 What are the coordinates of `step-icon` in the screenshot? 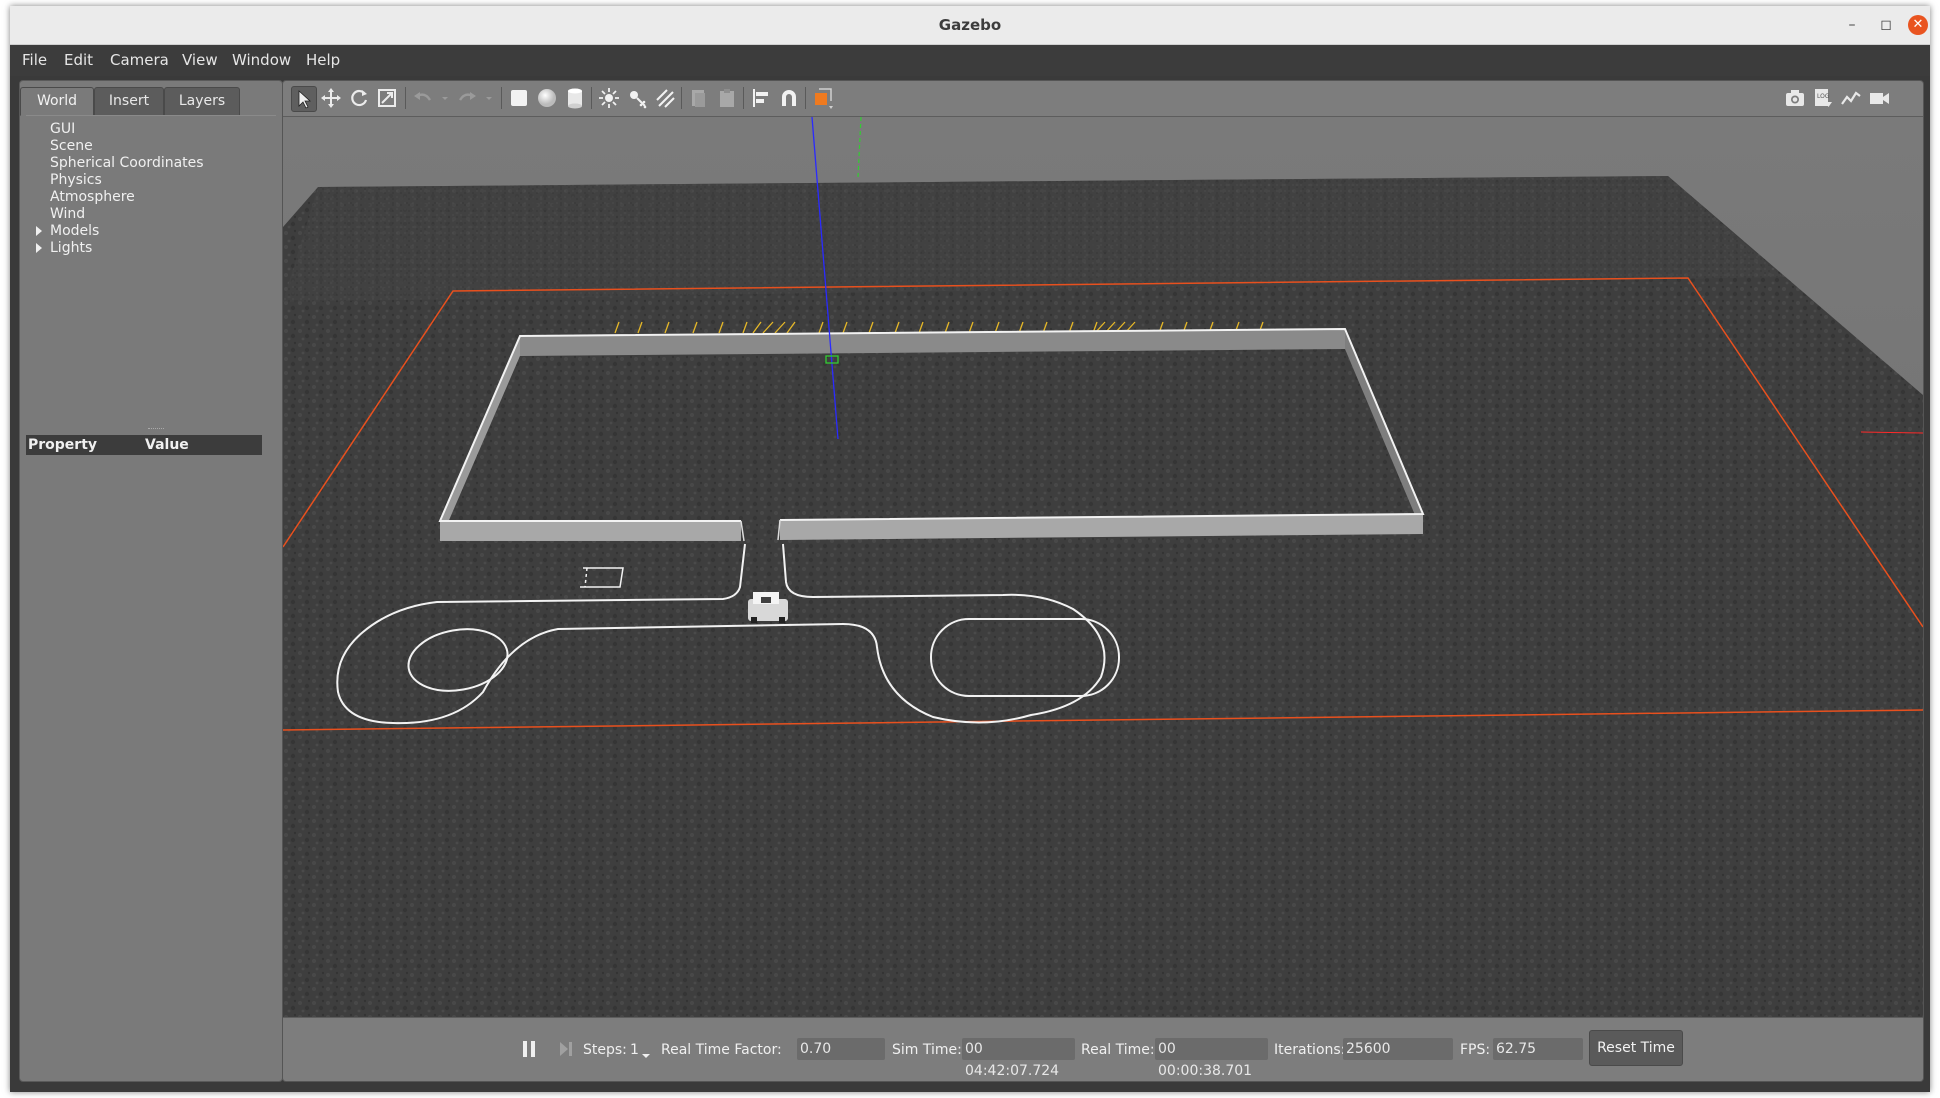 It's located at (566, 1051).